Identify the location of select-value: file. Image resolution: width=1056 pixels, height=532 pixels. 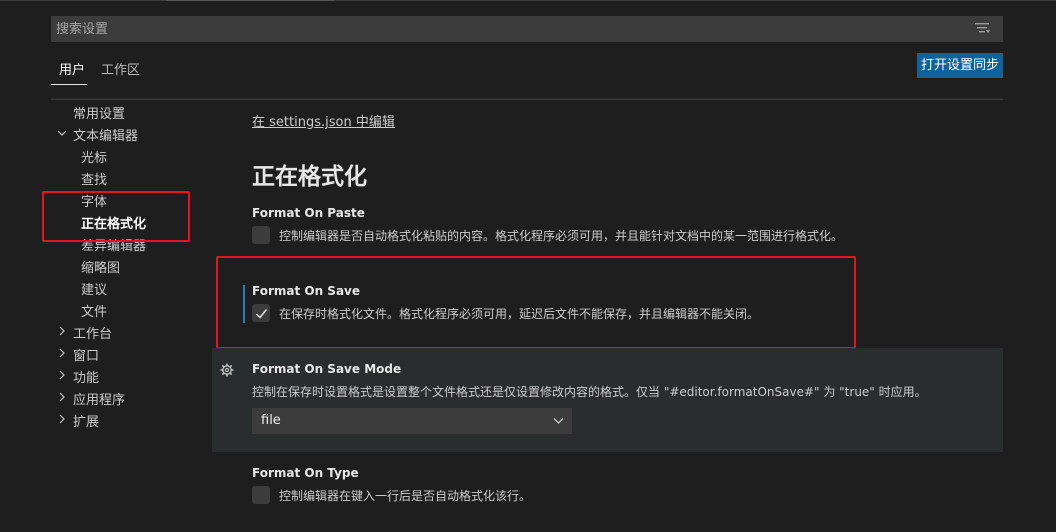
(271, 420).